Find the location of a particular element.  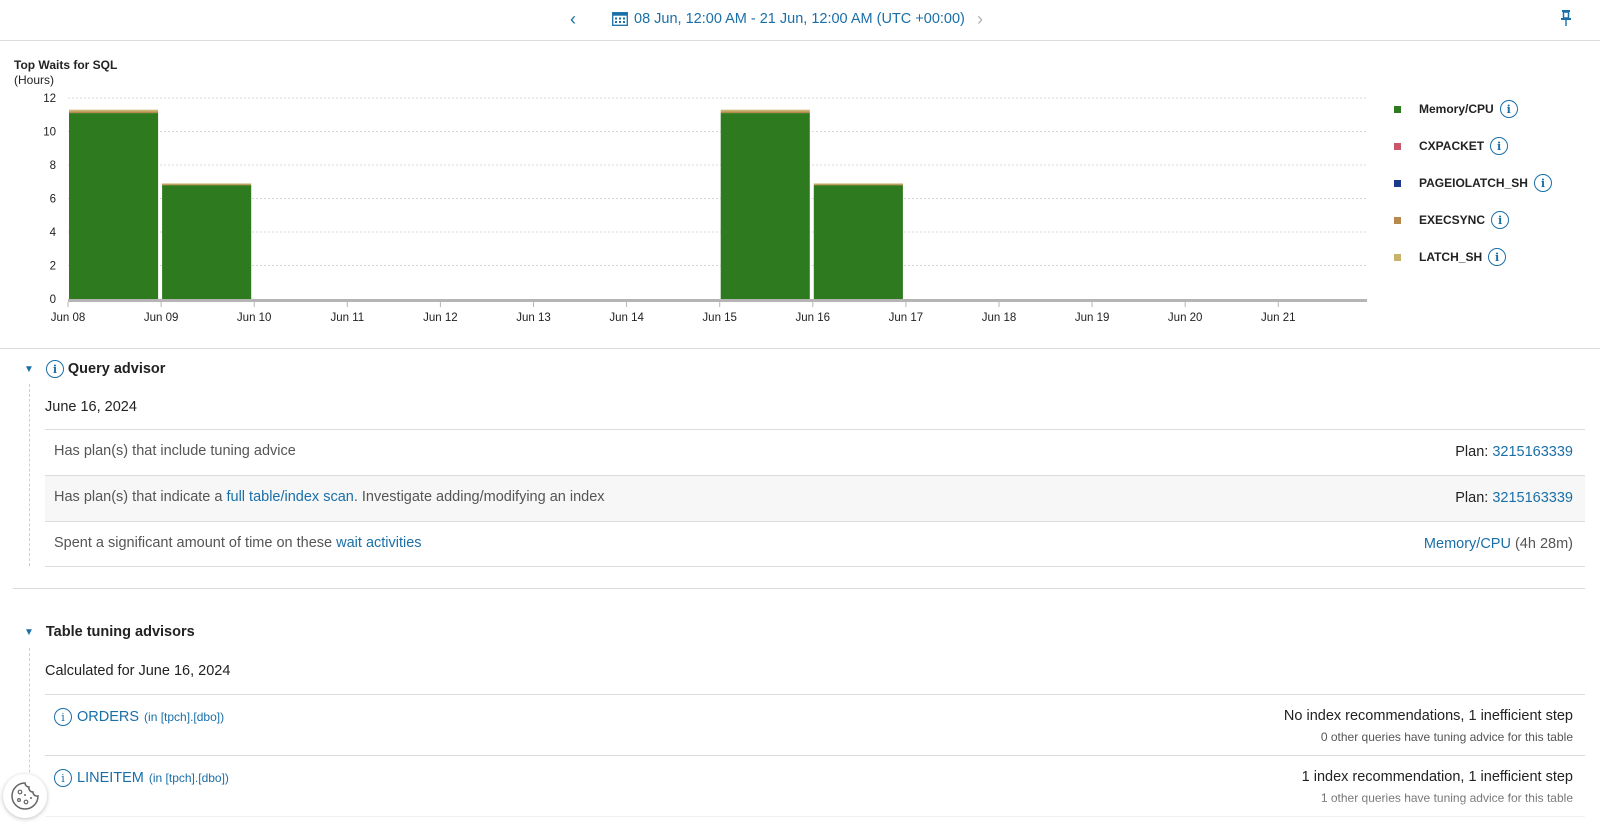

advice-text-before: Has plan(s) that indicate a is located at coordinates (140, 497).